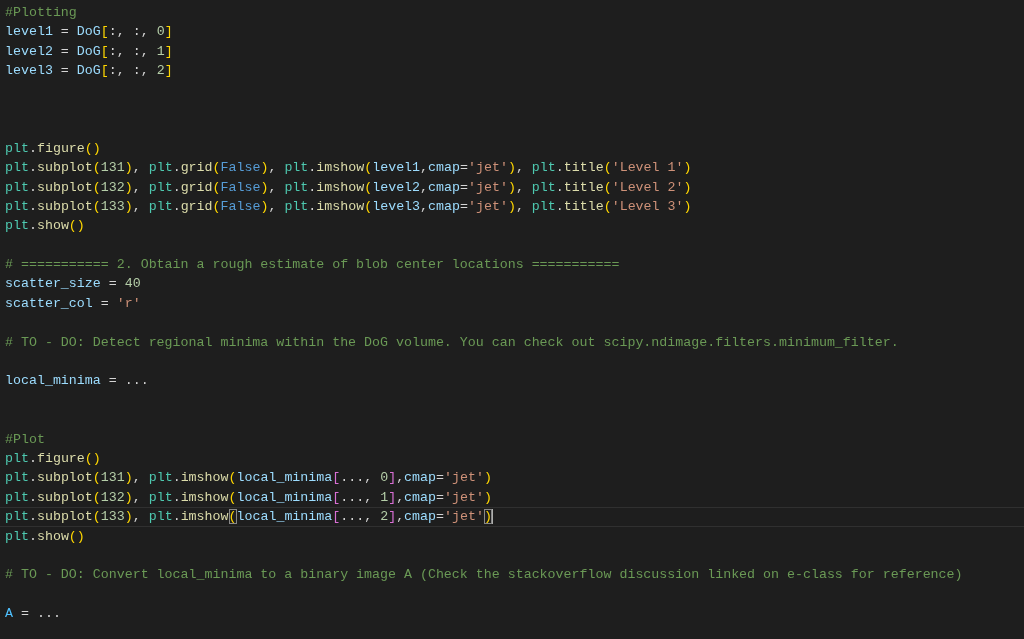  Describe the element at coordinates (248, 497) in the screenshot. I see `code-line: plt.subplot(132), plt.imshow(local_minima[..., 1],cmap='jet')` at that location.